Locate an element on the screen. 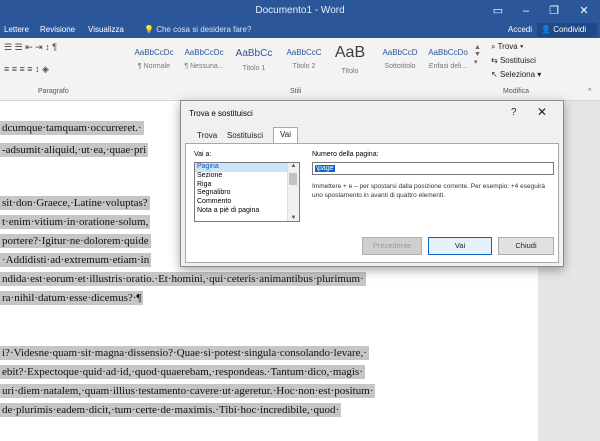 The height and width of the screenshot is (441, 600). replace-label: Sostituisci is located at coordinates (517, 60).